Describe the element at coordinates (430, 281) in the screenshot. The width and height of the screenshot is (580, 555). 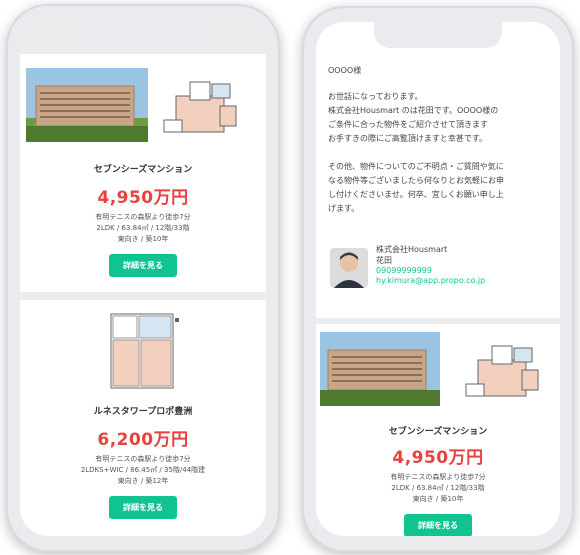
I see `agent-email: hy.kimura@app.propo.co.jp` at that location.